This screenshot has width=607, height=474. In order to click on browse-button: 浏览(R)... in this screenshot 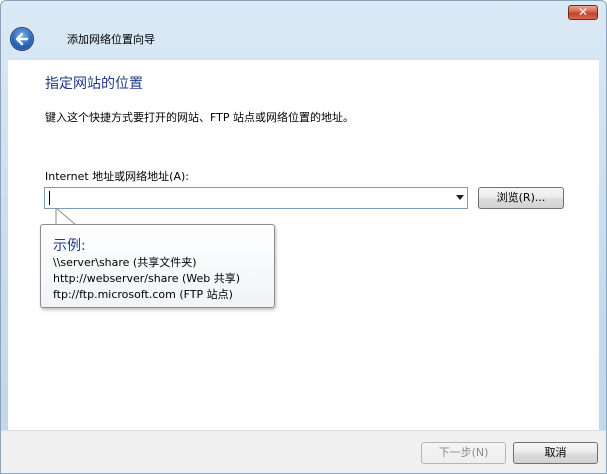, I will do `click(521, 198)`.